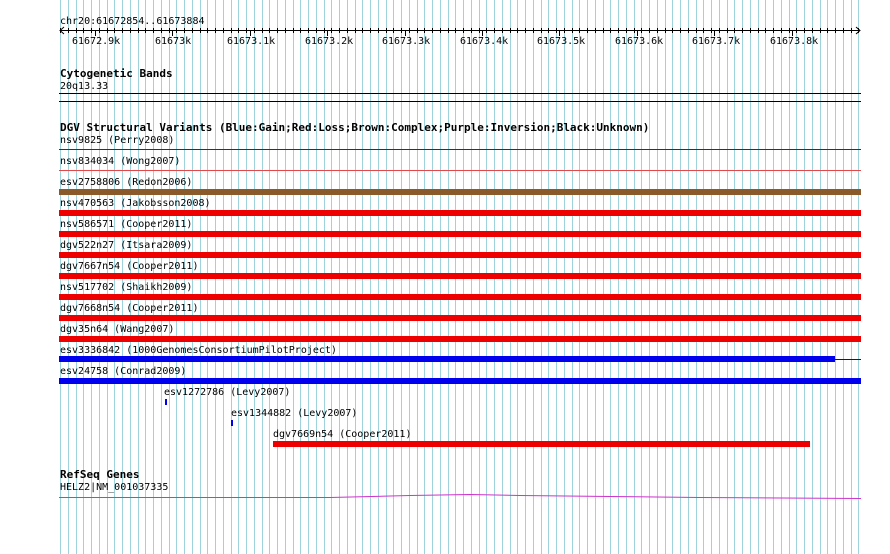 The image size is (890, 554). What do you see at coordinates (129, 266) in the screenshot?
I see `variant-label: dgv7667n54 (Cooper2011)` at bounding box center [129, 266].